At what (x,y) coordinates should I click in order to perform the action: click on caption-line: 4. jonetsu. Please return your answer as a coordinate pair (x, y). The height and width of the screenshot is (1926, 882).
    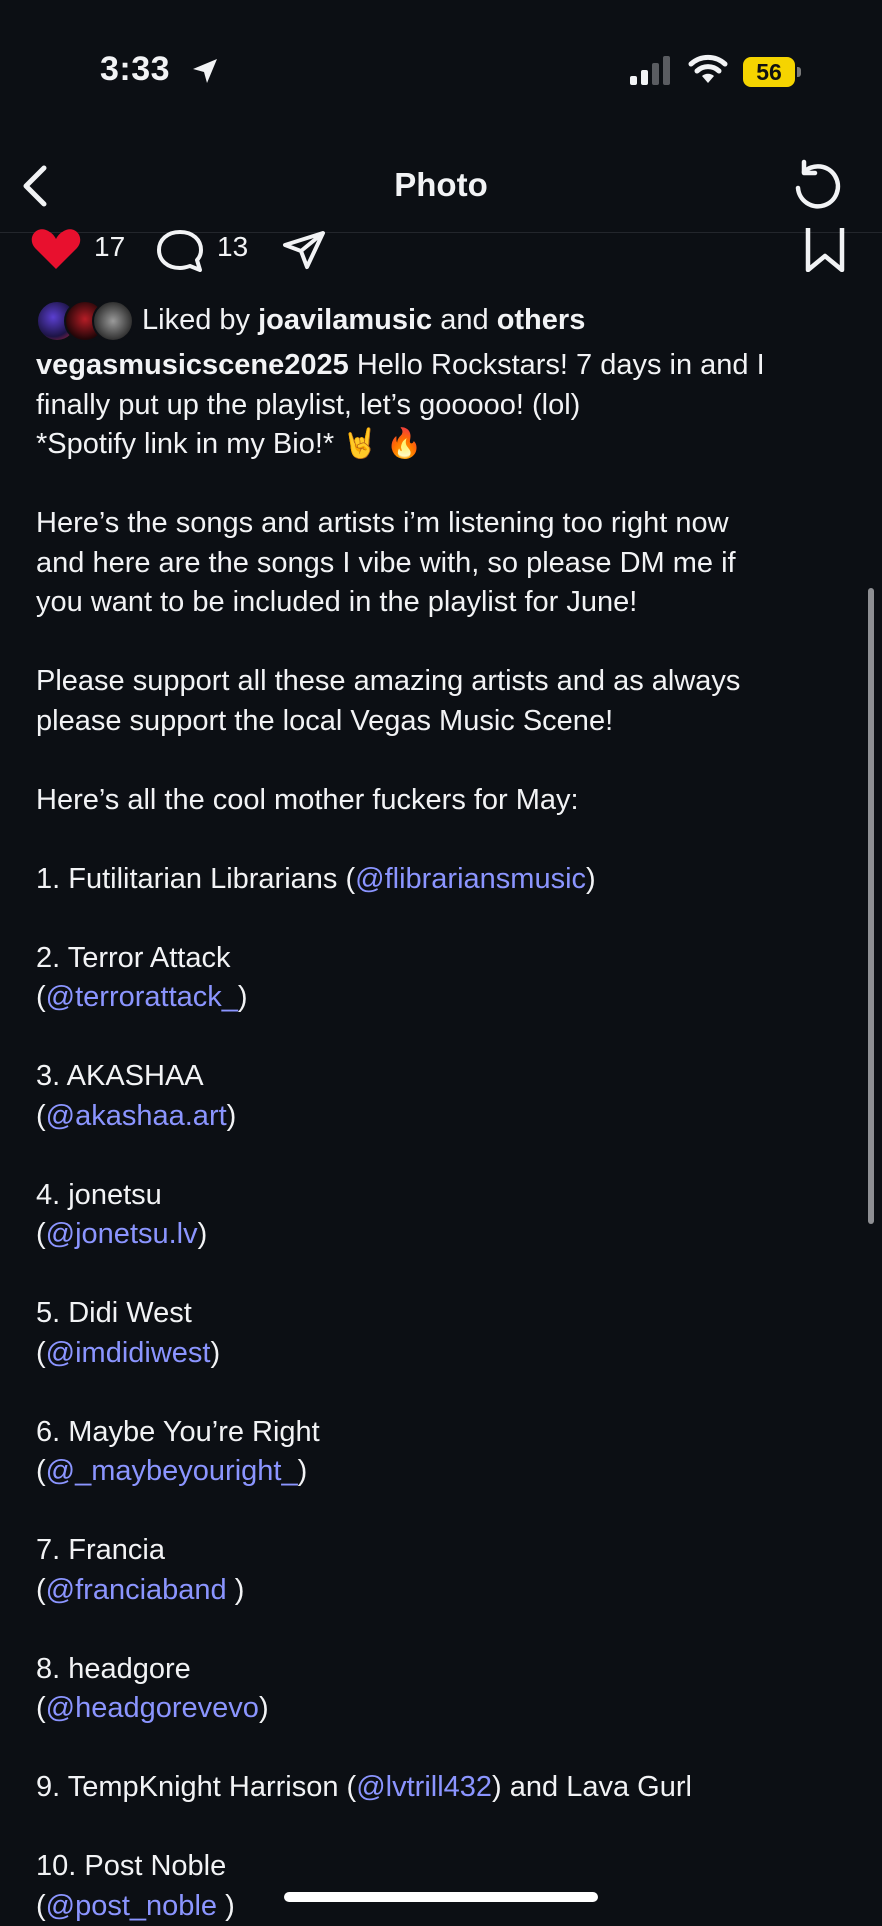
    Looking at the image, I should click on (446, 1196).